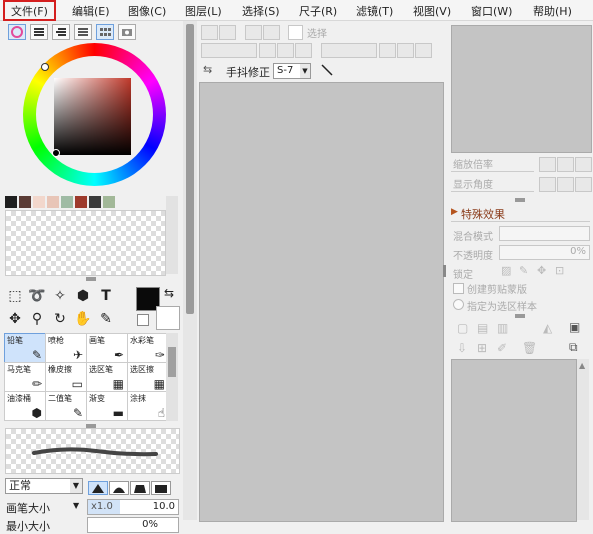 This screenshot has height=534, width=593. What do you see at coordinates (106, 296) in the screenshot?
I see `text-tool-icon: T` at bounding box center [106, 296].